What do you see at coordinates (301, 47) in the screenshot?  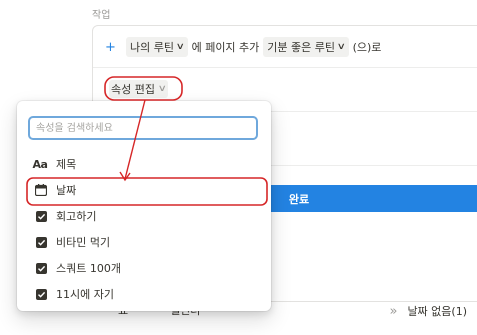 I see `template-label: 기분 좋은 루틴` at bounding box center [301, 47].